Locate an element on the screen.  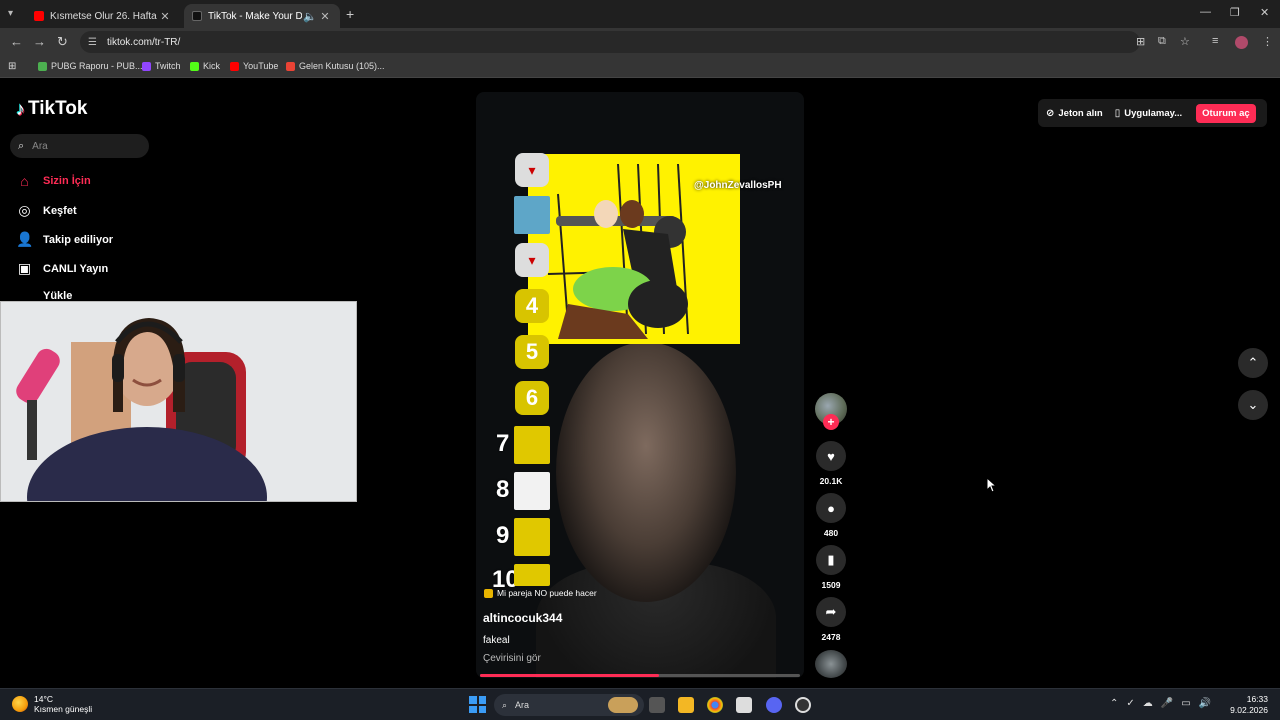
bookmark-label: YouTube is located at coordinates (261, 66).